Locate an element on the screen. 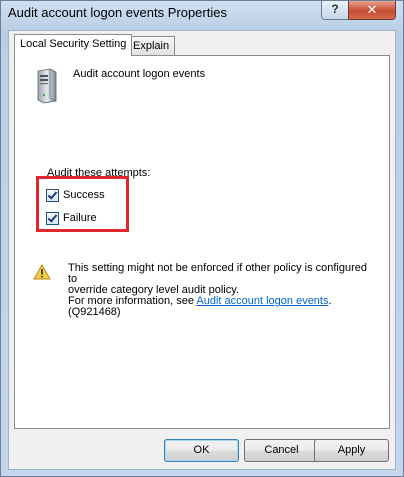  tab-explain: Explain is located at coordinates (151, 45).